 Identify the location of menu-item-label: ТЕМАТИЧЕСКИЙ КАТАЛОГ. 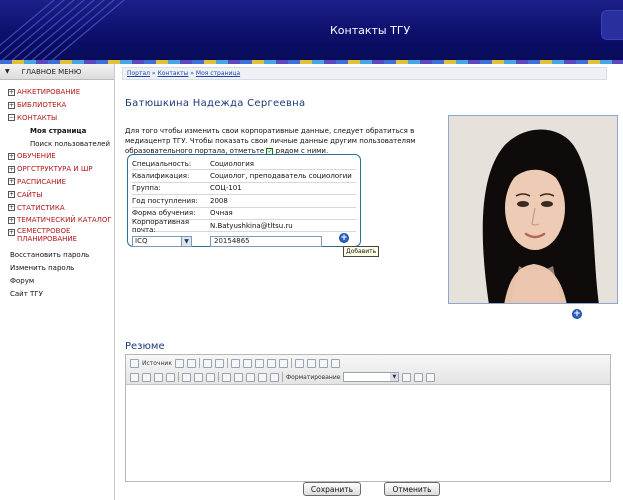
(64, 220).